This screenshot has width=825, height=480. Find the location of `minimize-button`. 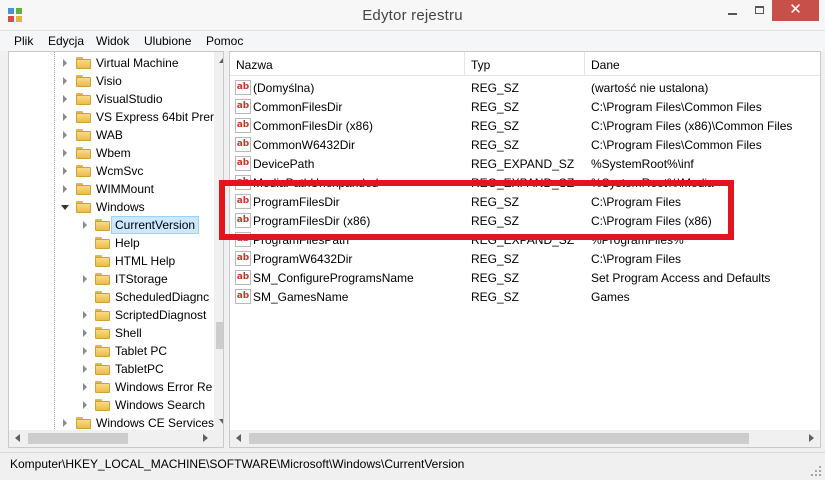

minimize-button is located at coordinates (732, 10).